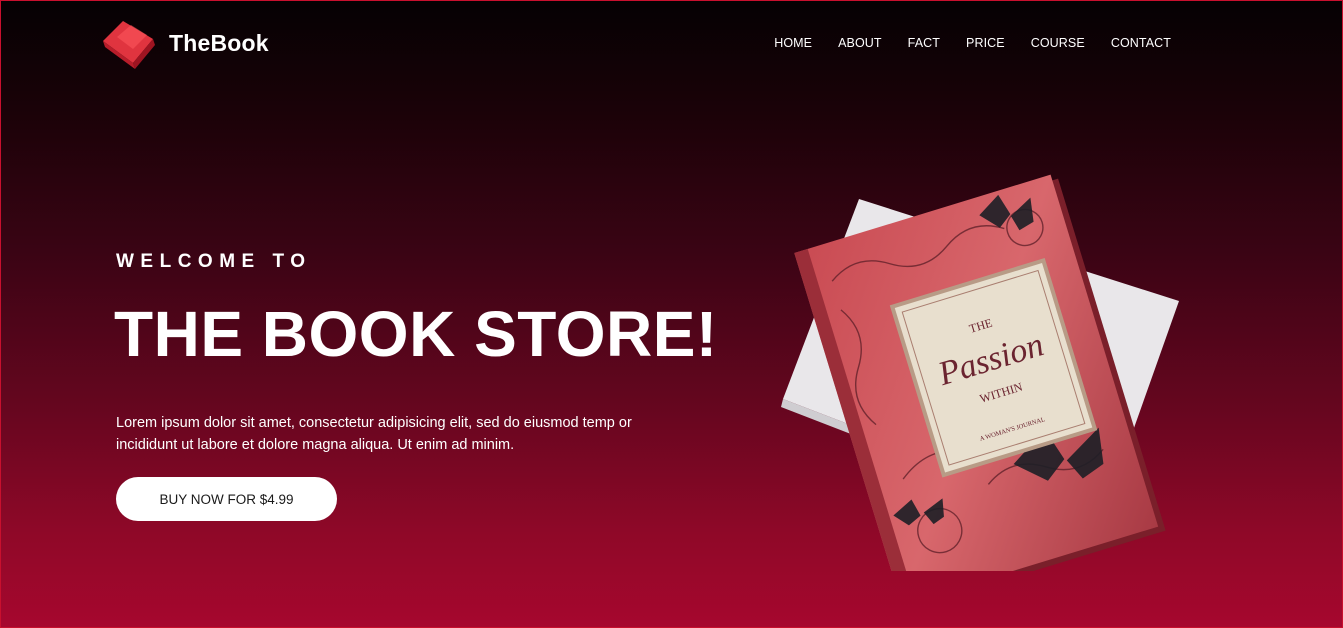 The height and width of the screenshot is (628, 1343). What do you see at coordinates (924, 43) in the screenshot?
I see `nav-fact: FACT` at bounding box center [924, 43].